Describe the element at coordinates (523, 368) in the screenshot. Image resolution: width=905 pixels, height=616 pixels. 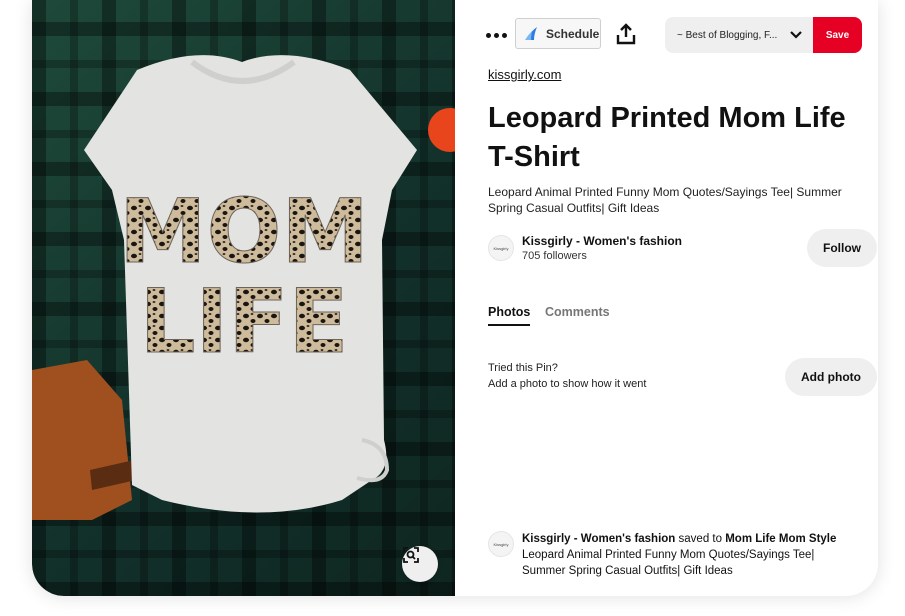
I see `tried-pin-question: Tried this Pin?` at that location.